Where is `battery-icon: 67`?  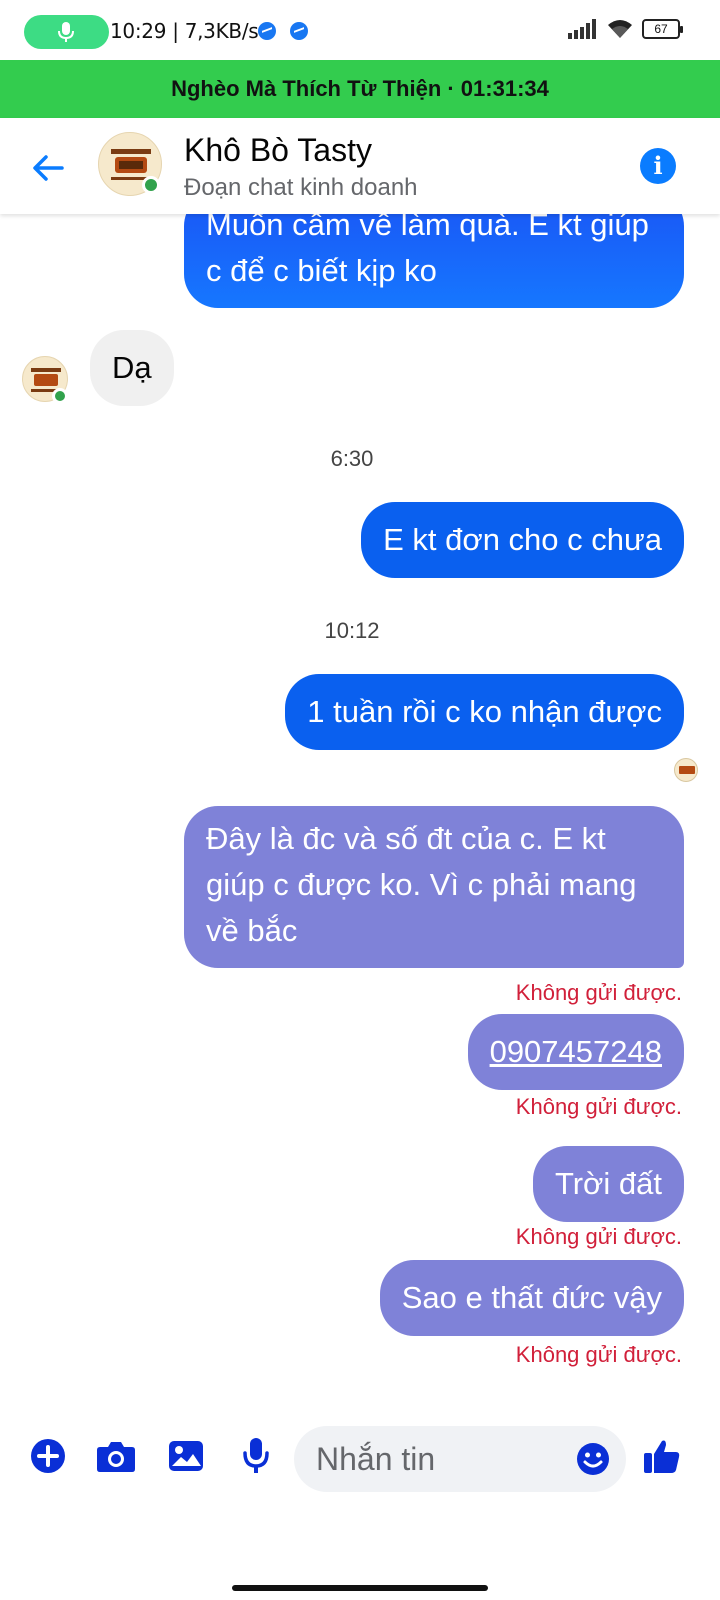
battery-icon: 67 is located at coordinates (662, 29).